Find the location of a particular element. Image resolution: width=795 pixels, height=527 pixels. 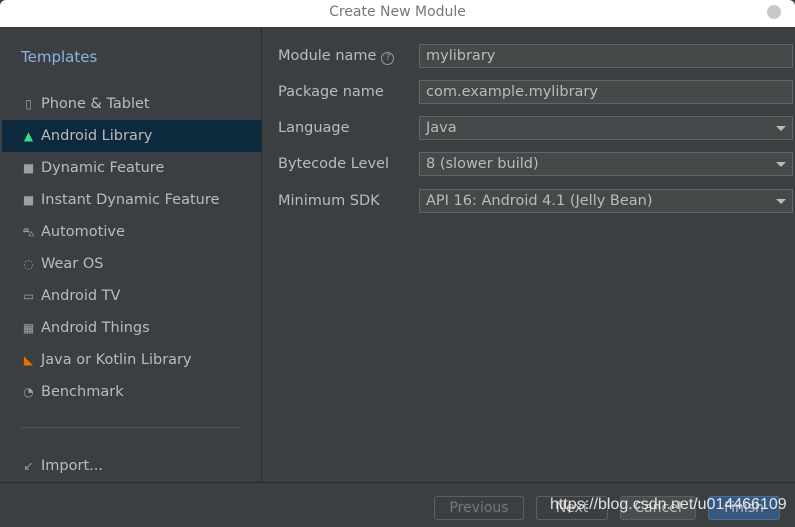

watermark: https://blog.csdn.net/u014466109 is located at coordinates (668, 504).